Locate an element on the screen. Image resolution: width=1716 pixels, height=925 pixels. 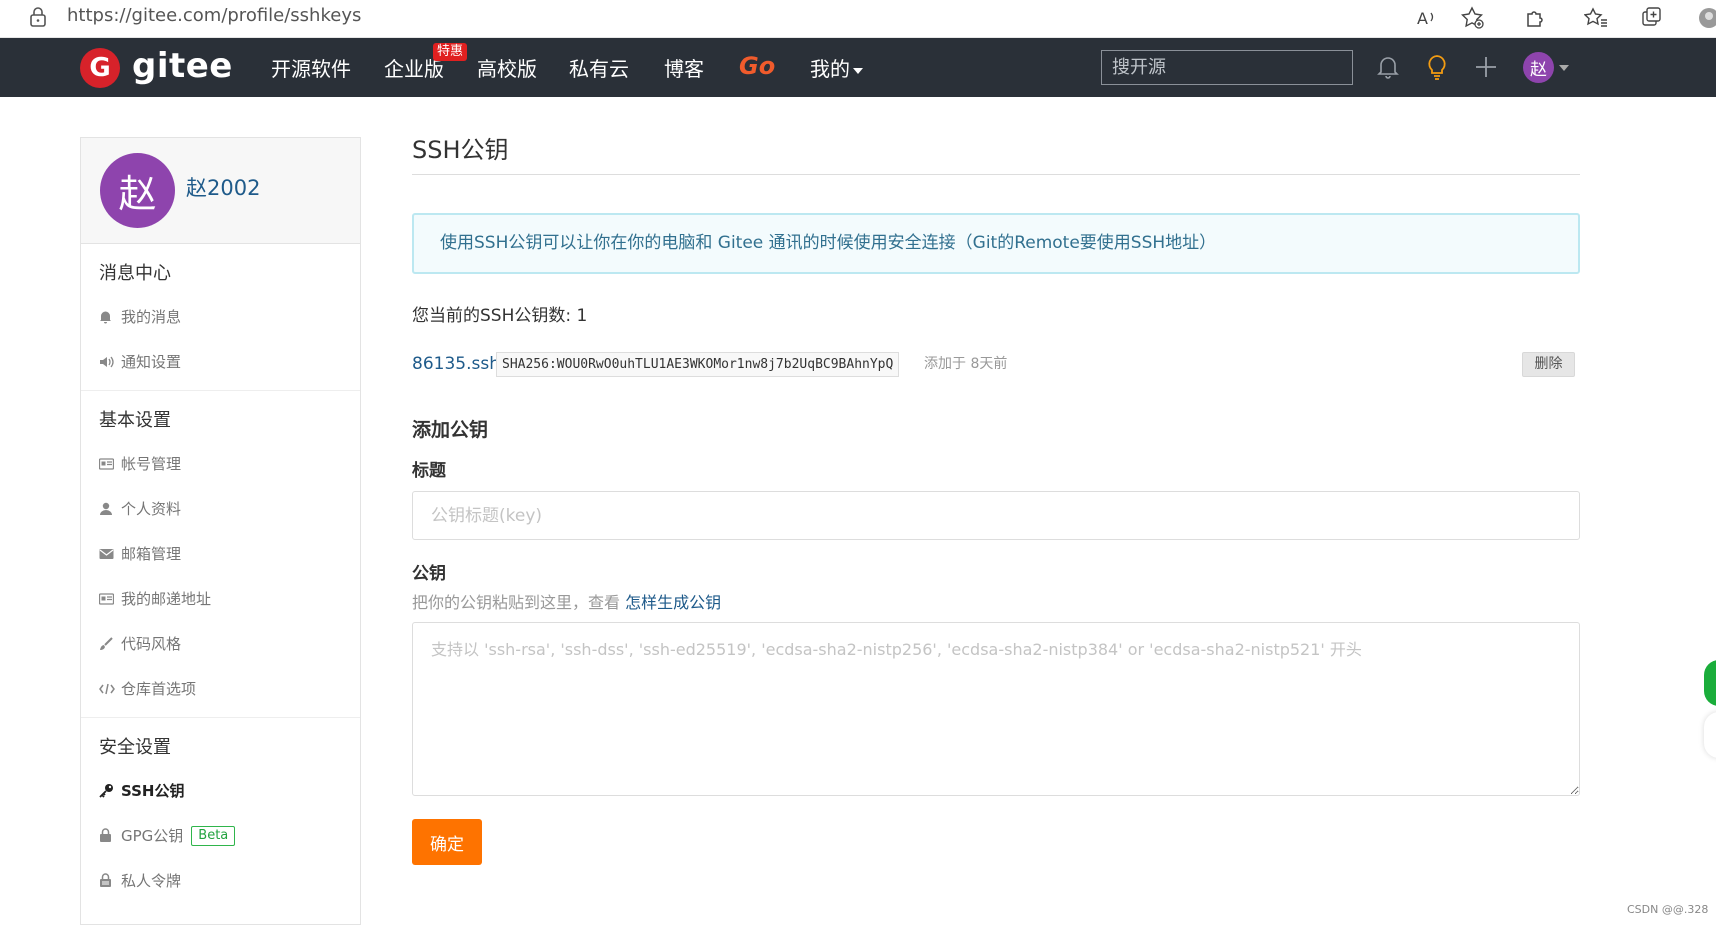
section-title: 基本设置 is located at coordinates (135, 420).